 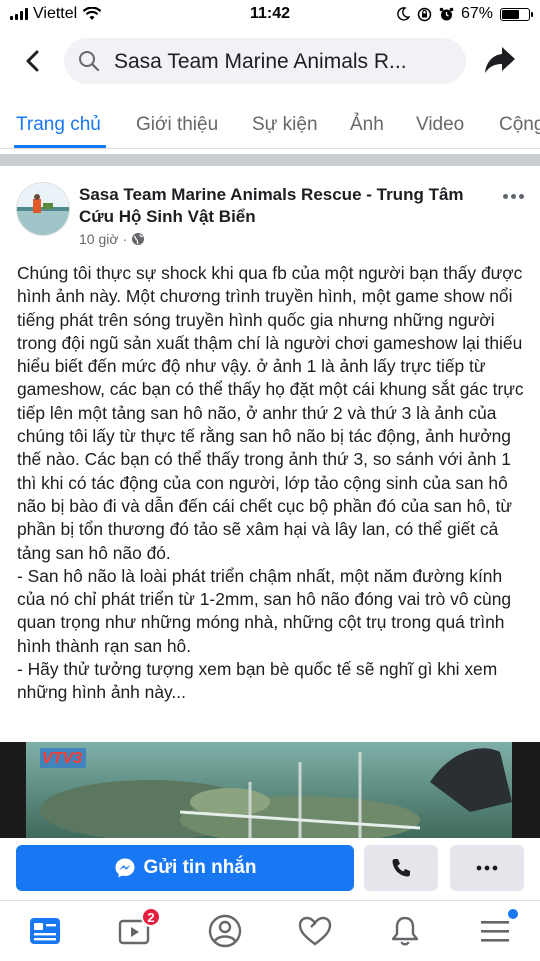 I want to click on nav-dating, so click(x=315, y=931).